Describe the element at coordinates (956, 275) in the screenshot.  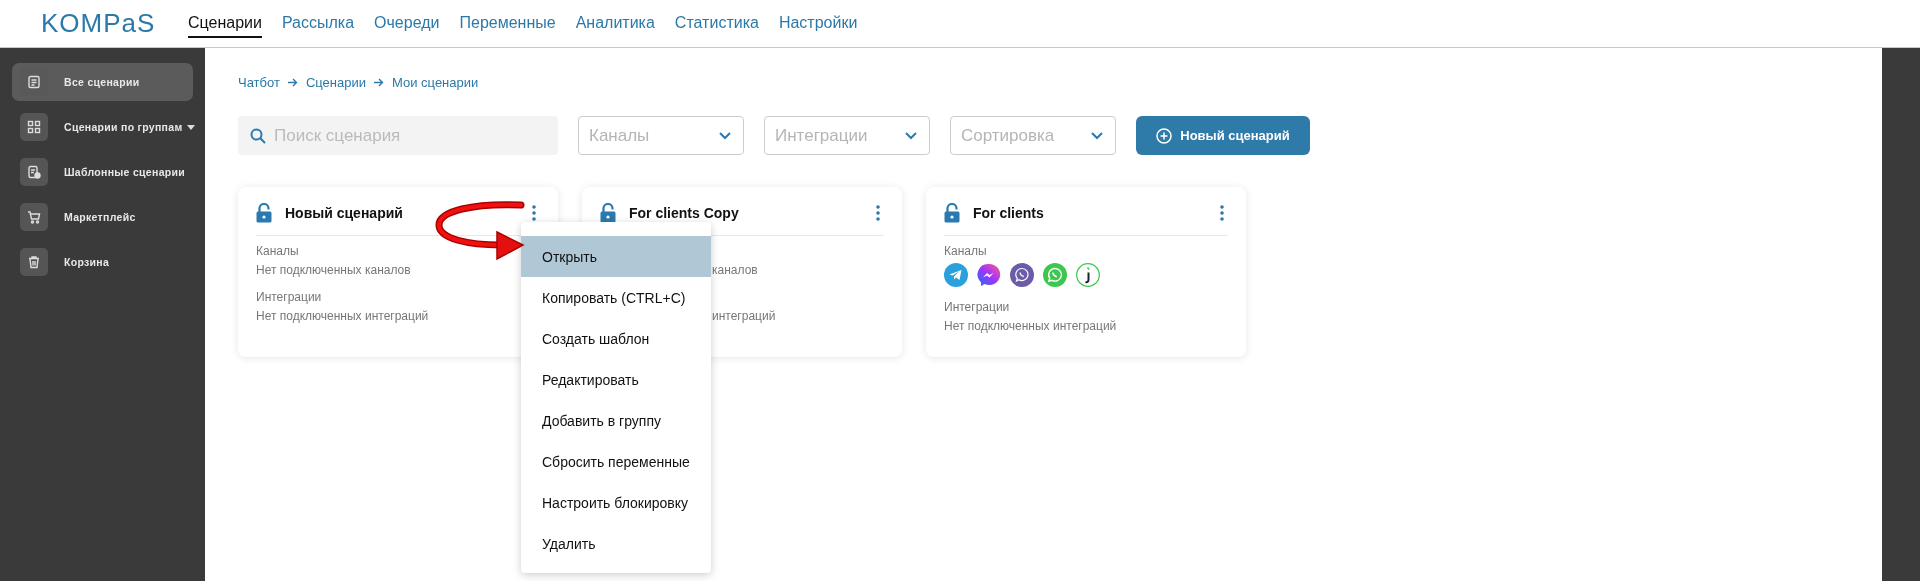
I see `paper-plane-icon` at that location.